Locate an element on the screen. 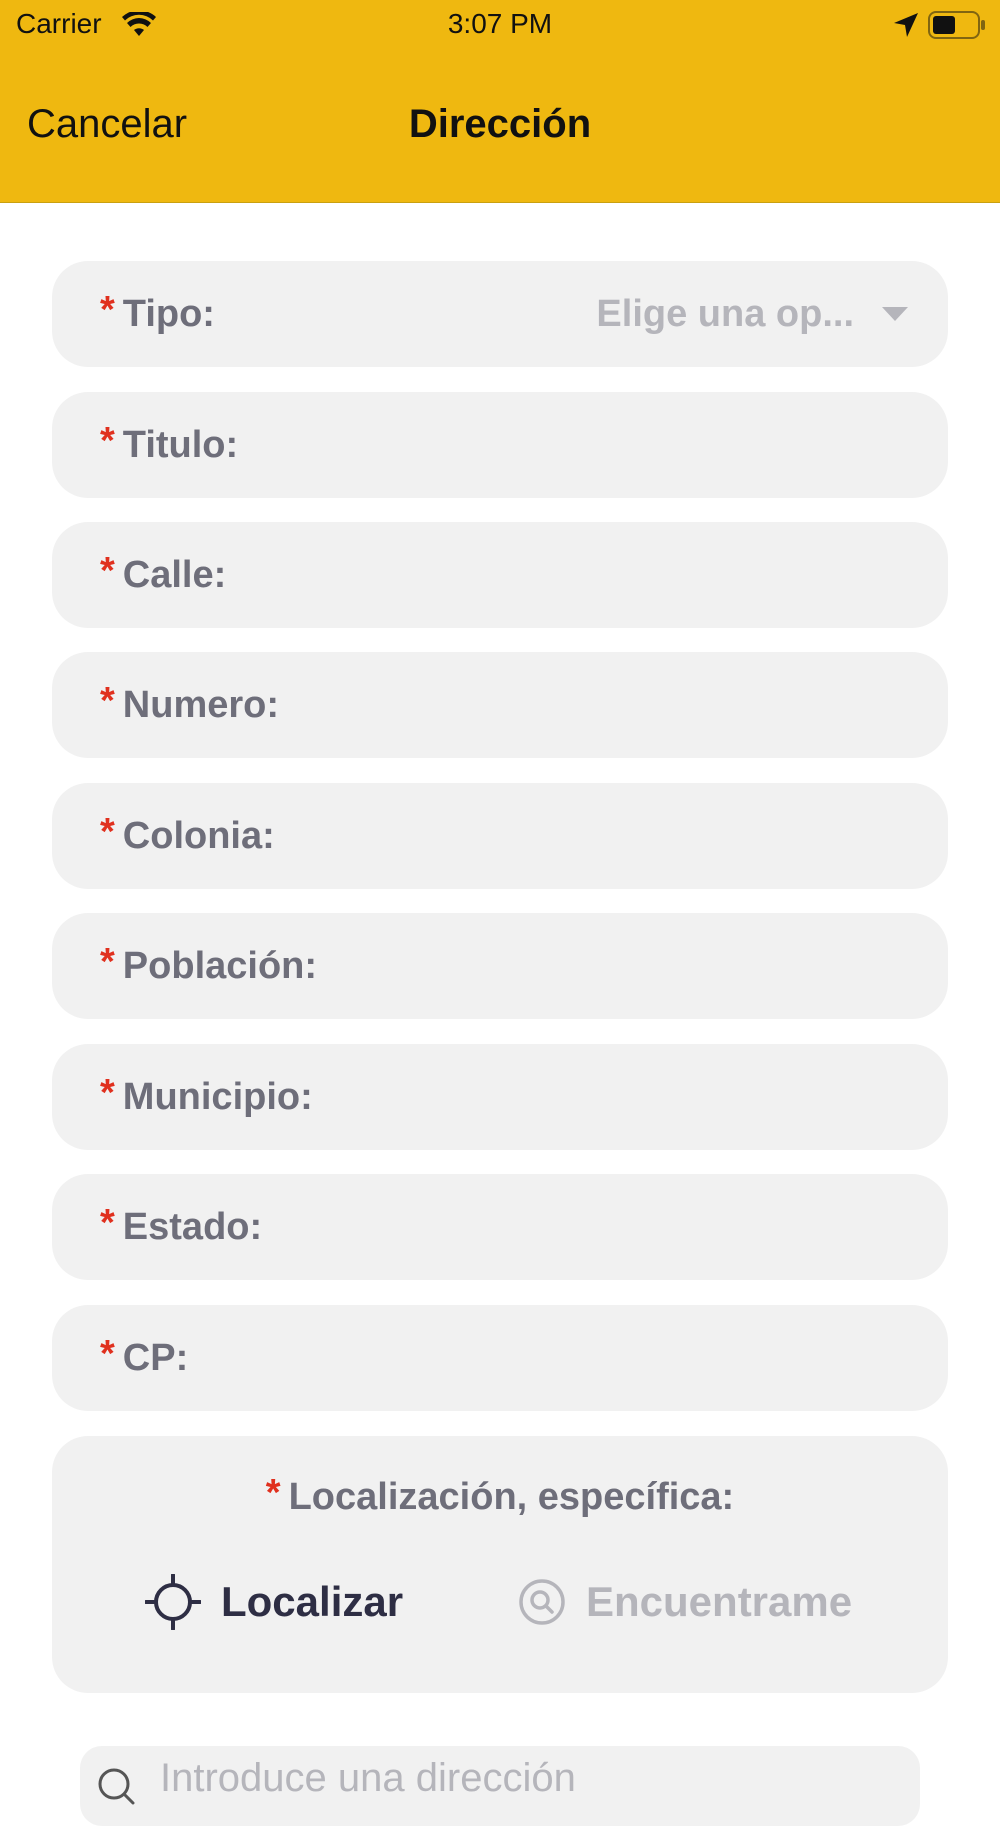  encuentrame-label: Encuentrame is located at coordinates (719, 1601).